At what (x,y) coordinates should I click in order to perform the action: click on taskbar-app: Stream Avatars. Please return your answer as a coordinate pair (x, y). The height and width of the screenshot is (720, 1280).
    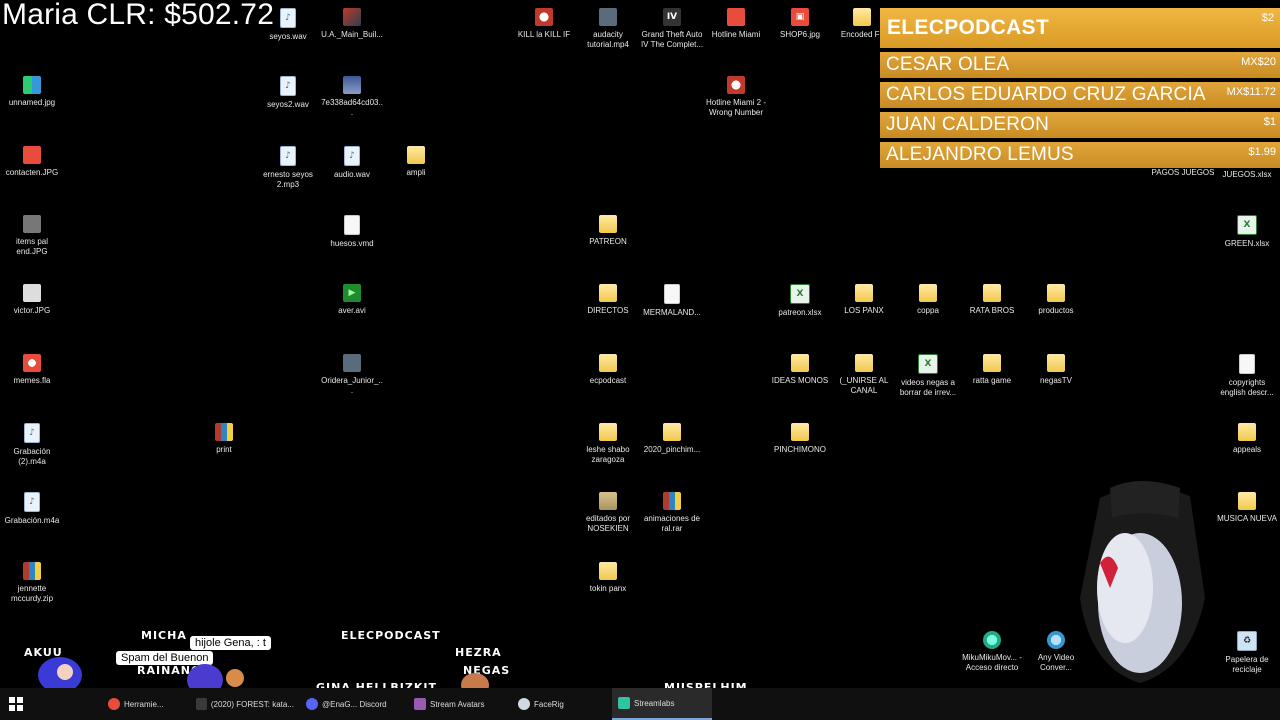
    Looking at the image, I should click on (460, 704).